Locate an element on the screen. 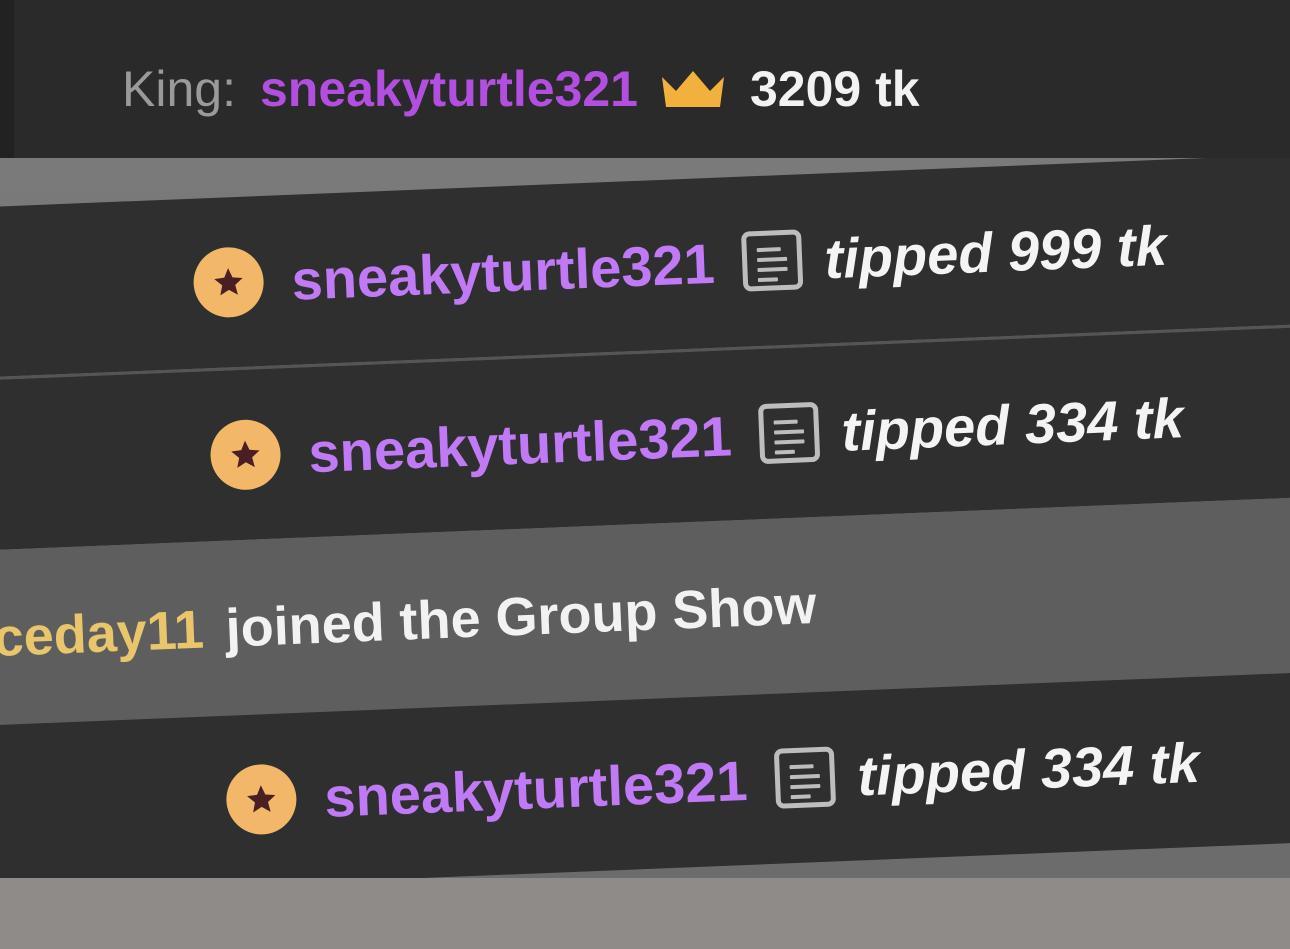  king-amount: 3209 tk is located at coordinates (834, 89).